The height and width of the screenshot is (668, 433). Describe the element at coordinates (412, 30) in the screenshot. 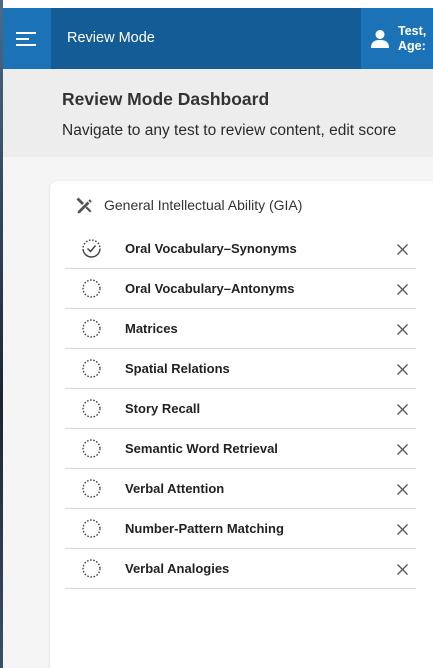

I see `user-name: Test,` at that location.